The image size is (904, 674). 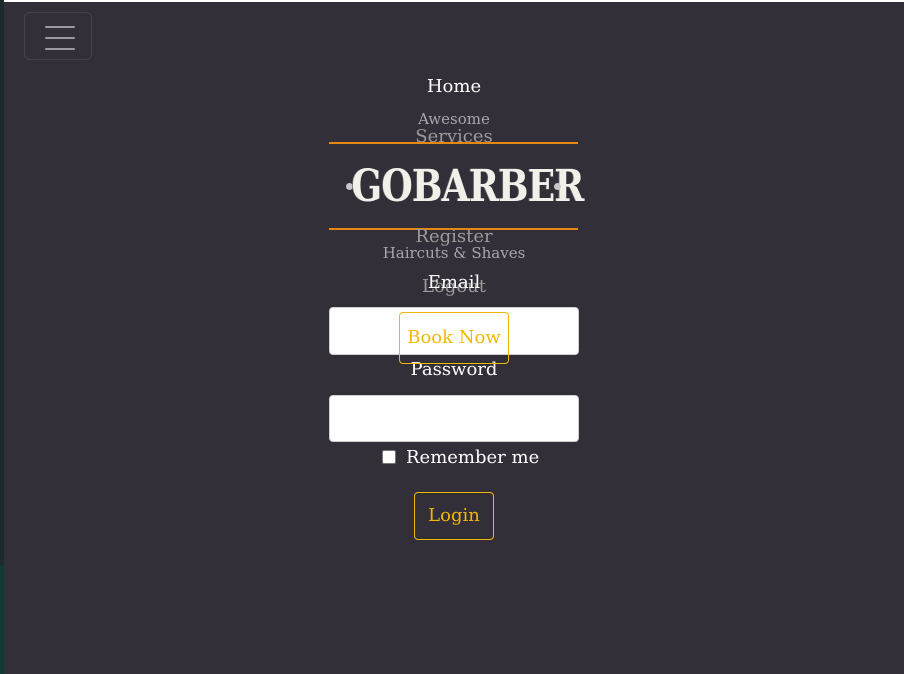 I want to click on email-label: Email, so click(x=454, y=282).